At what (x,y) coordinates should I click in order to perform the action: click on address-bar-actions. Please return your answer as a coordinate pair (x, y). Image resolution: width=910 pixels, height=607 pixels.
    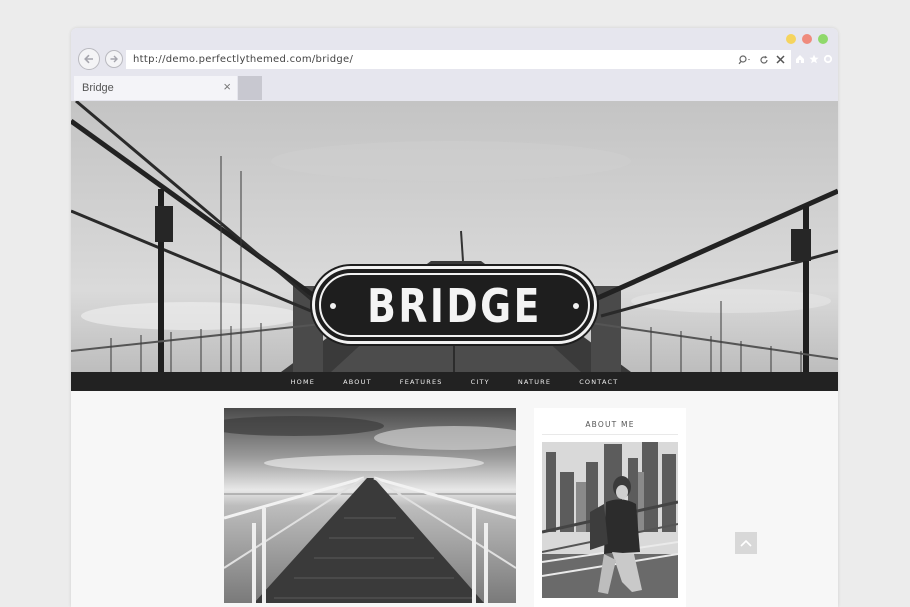
    Looking at the image, I should click on (761, 59).